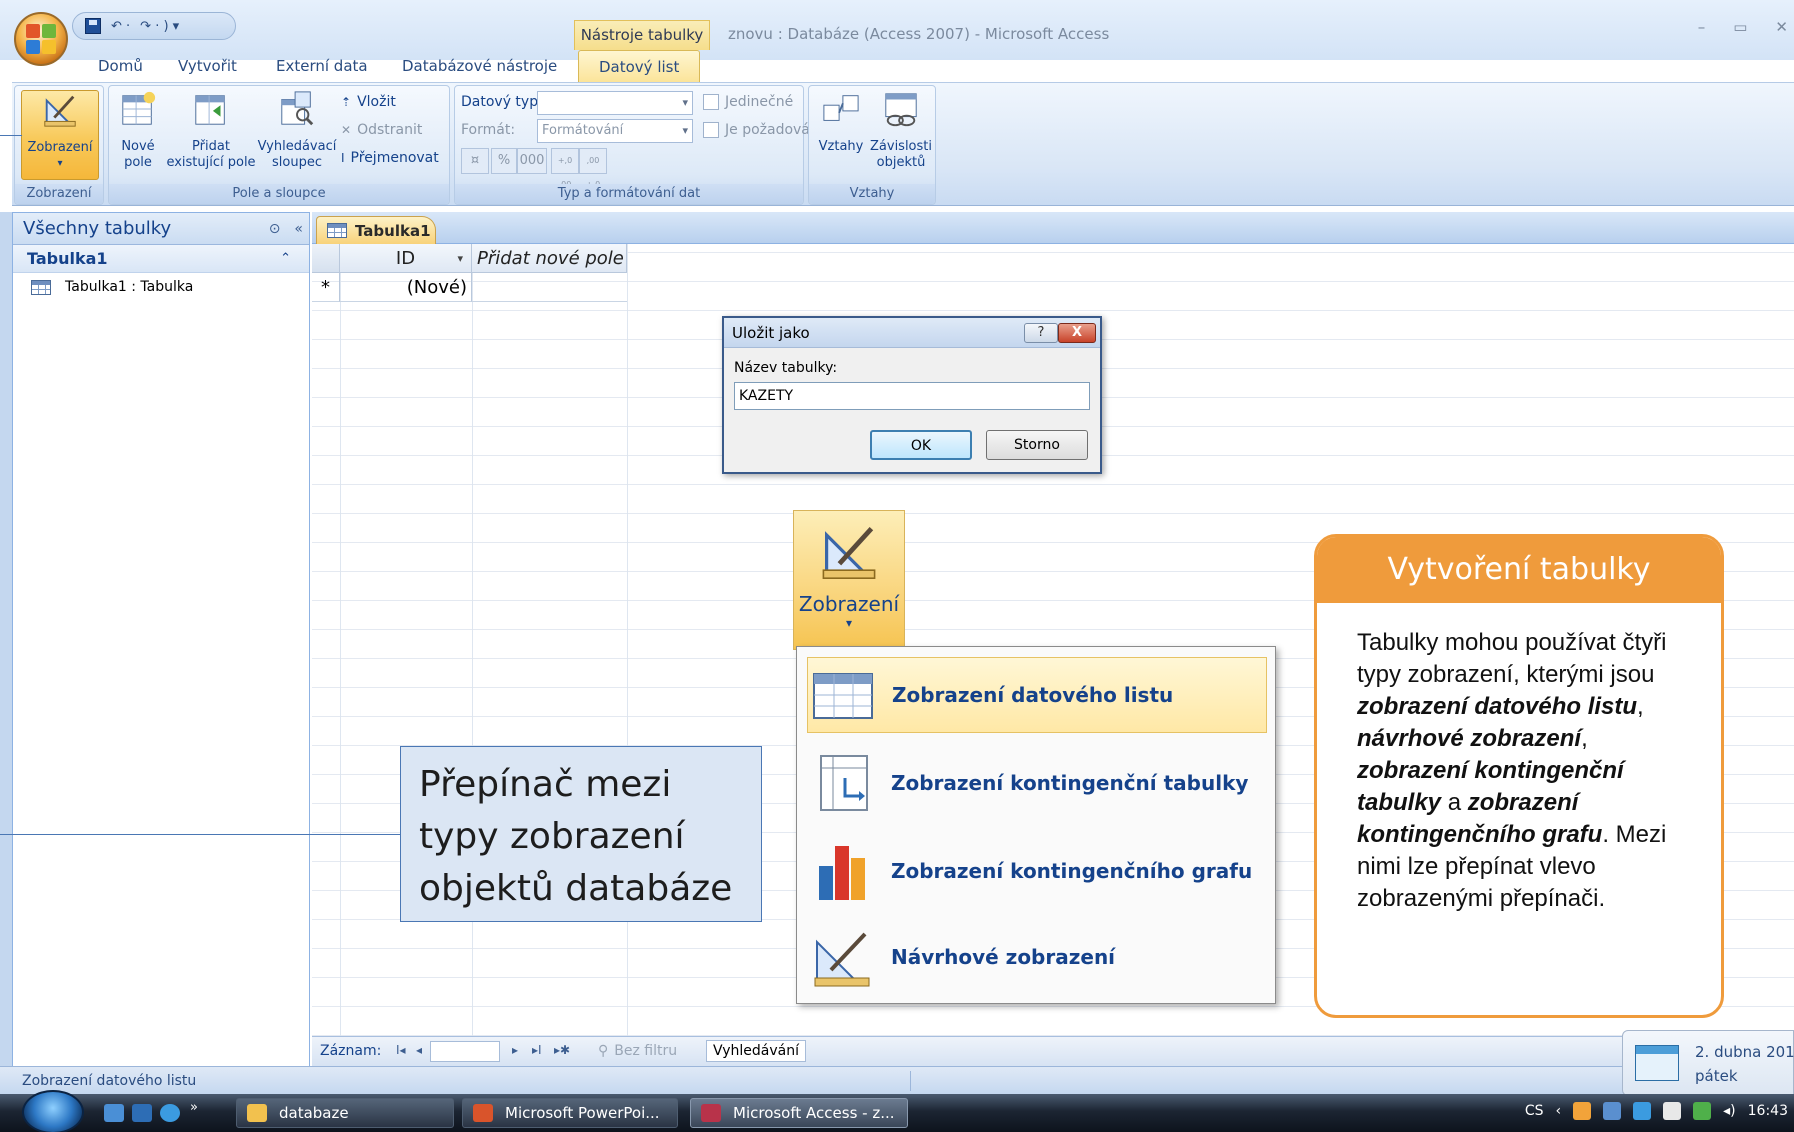 This screenshot has height=1132, width=1794. I want to click on redo-icon: ↷ · ) ▾, so click(159, 26).